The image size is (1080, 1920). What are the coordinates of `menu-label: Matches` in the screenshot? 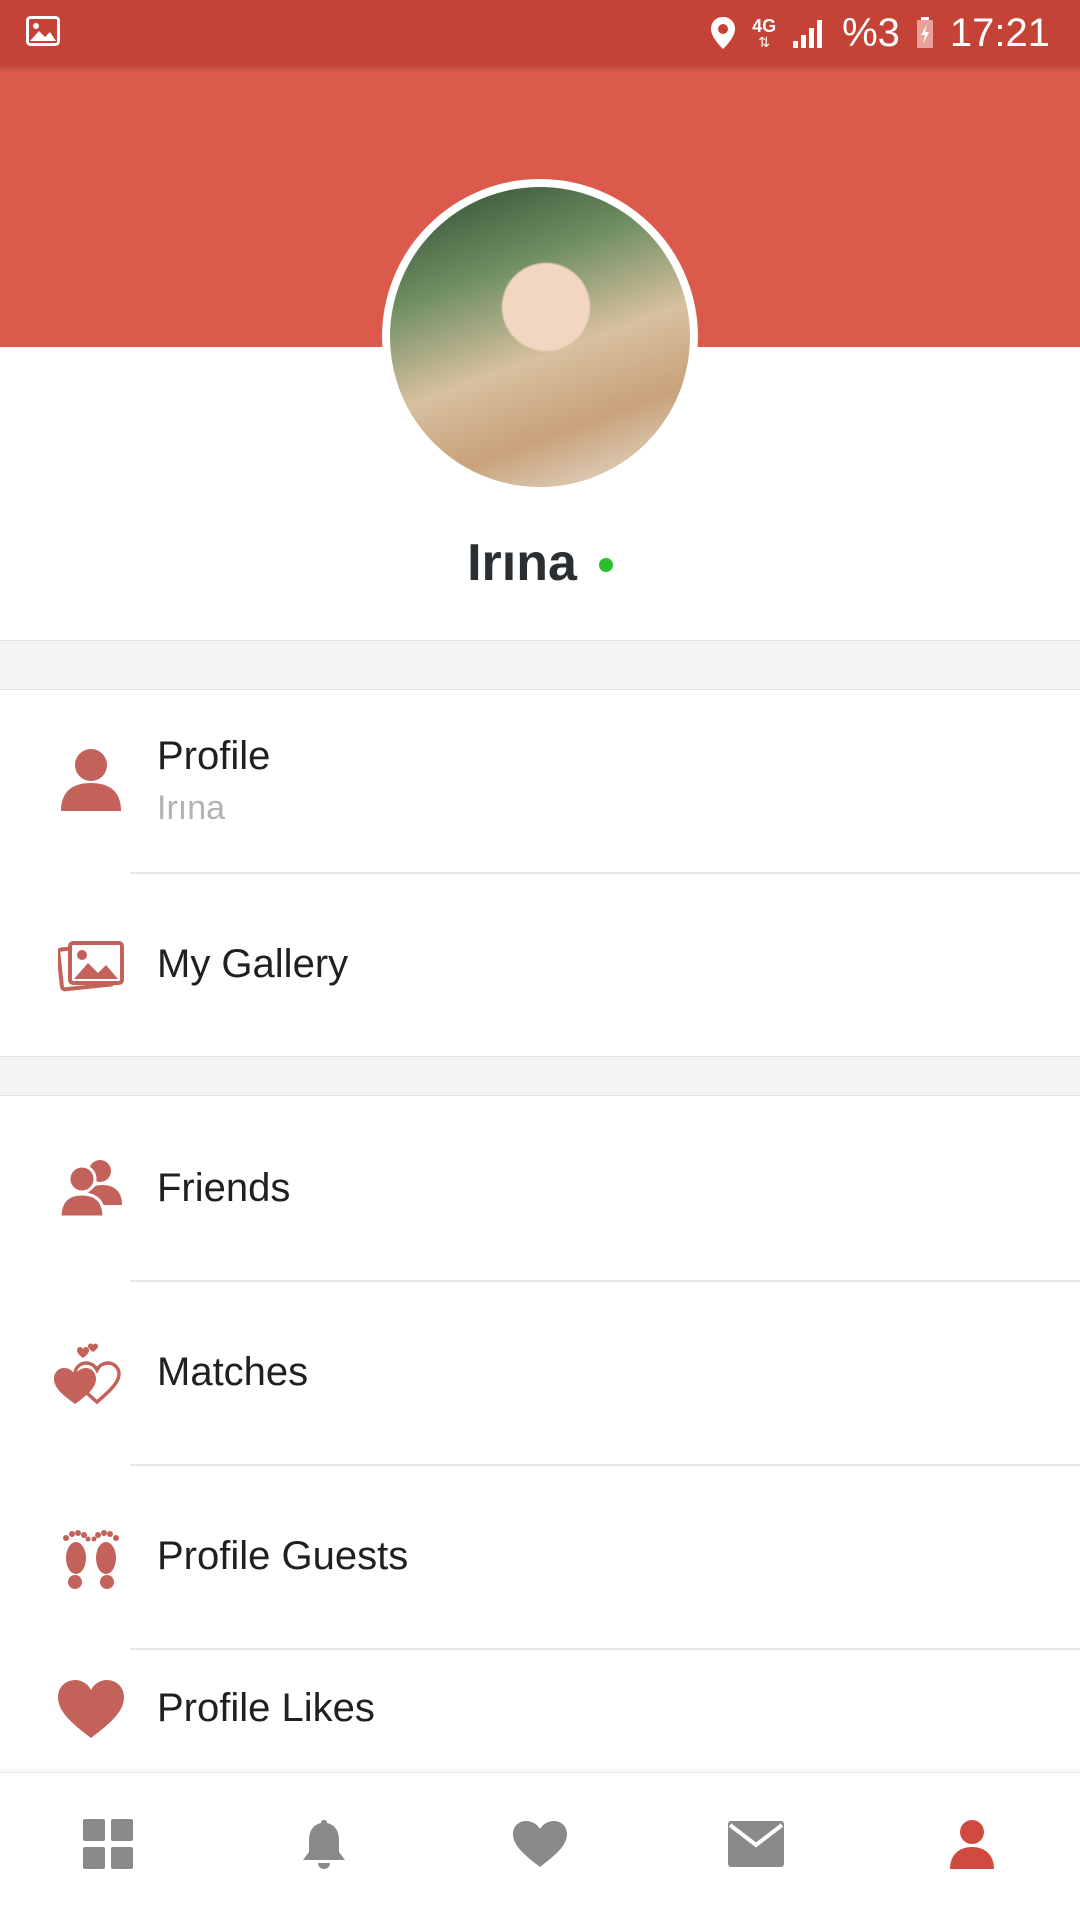 It's located at (233, 1372).